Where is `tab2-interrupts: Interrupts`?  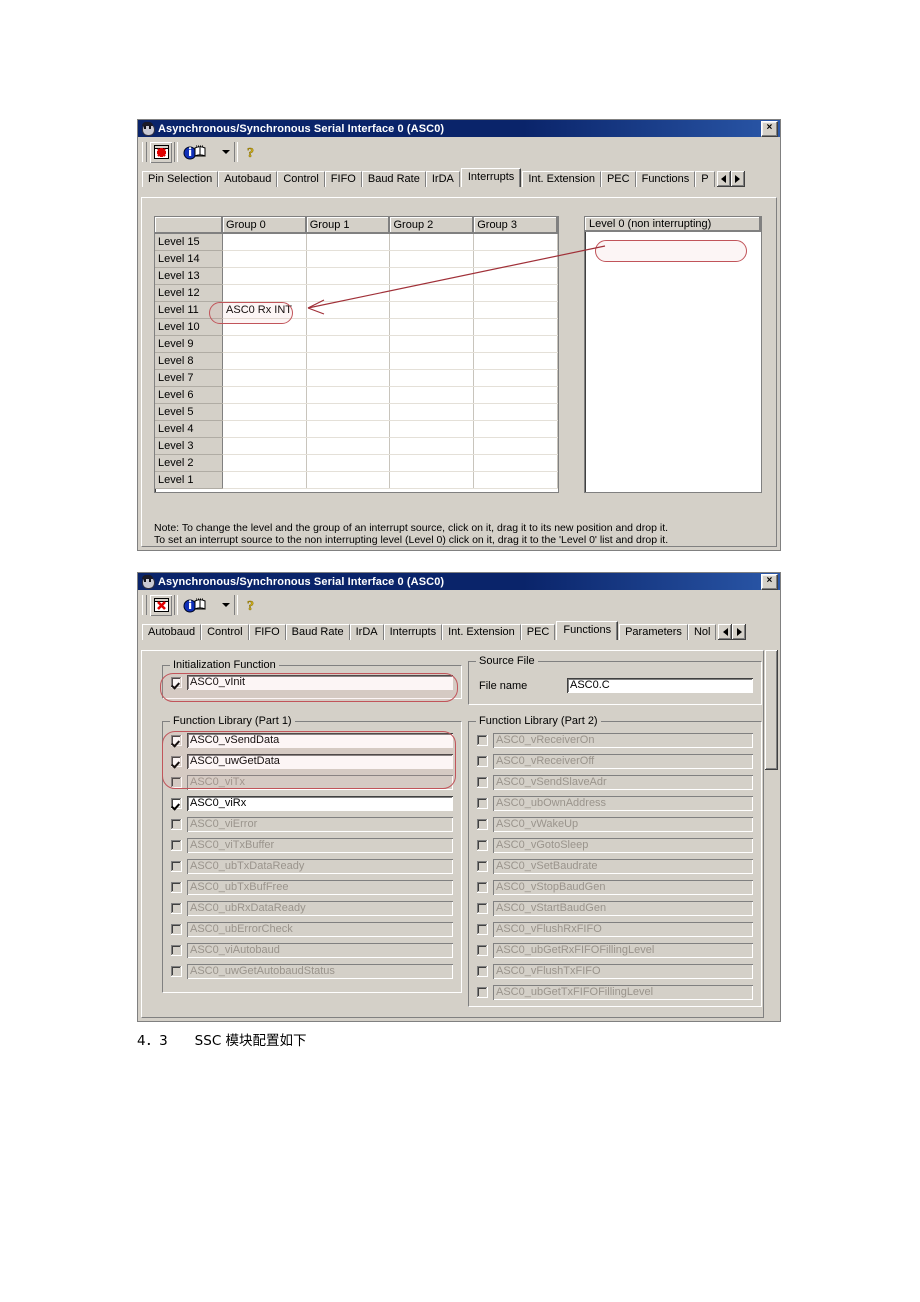
tab2-interrupts: Interrupts is located at coordinates (413, 632).